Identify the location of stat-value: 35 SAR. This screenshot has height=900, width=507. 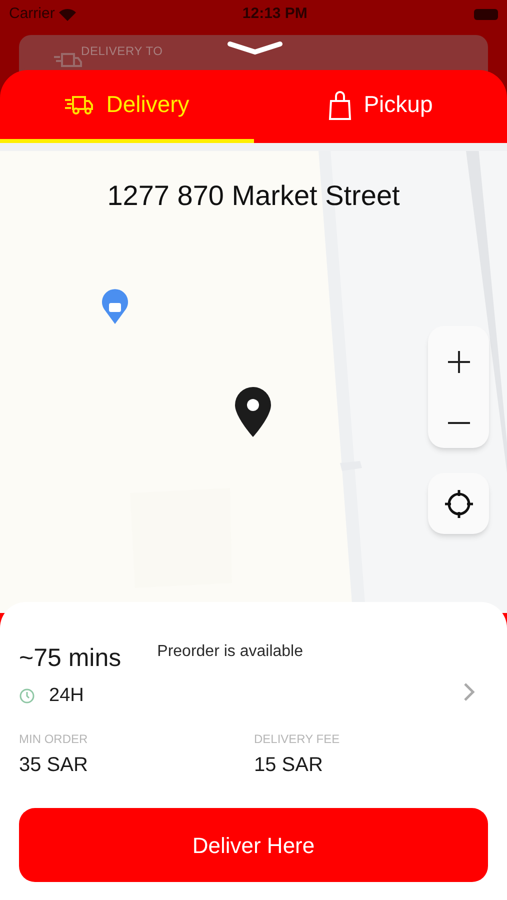
(54, 765).